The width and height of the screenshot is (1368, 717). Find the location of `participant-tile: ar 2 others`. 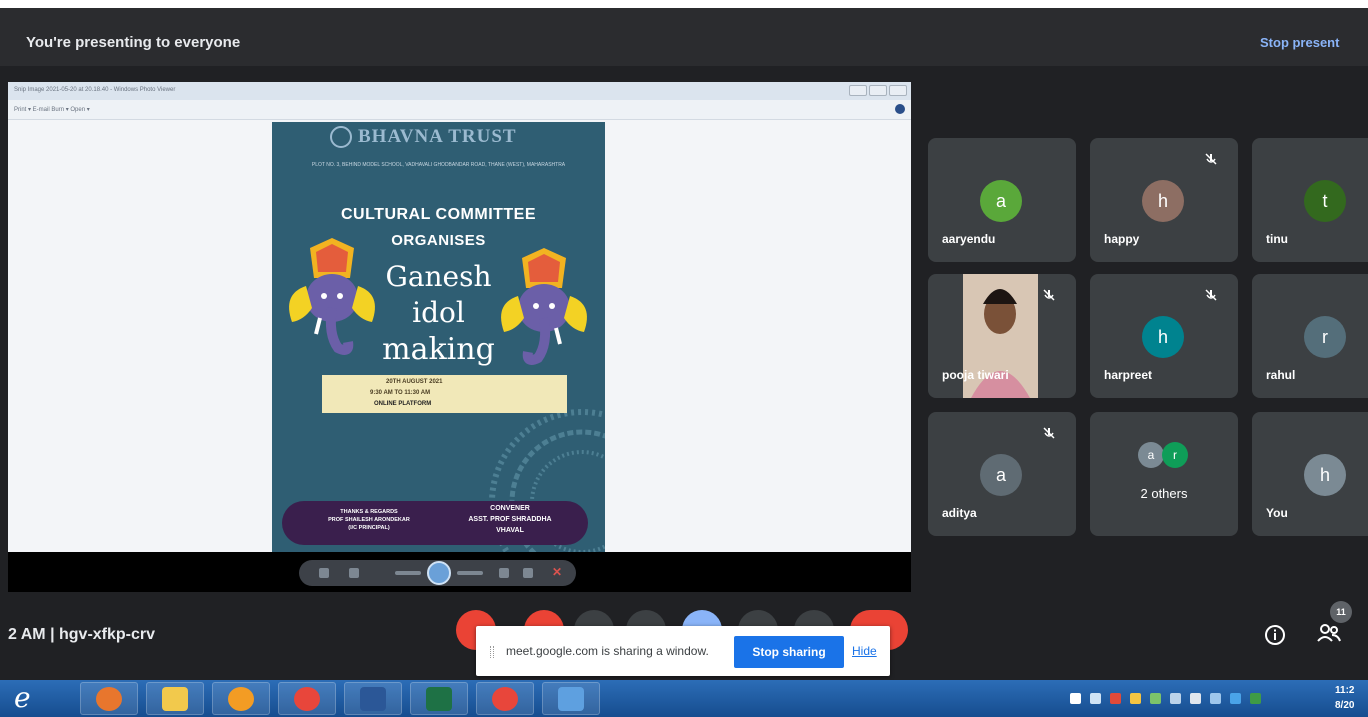

participant-tile: ar 2 others is located at coordinates (1164, 474).